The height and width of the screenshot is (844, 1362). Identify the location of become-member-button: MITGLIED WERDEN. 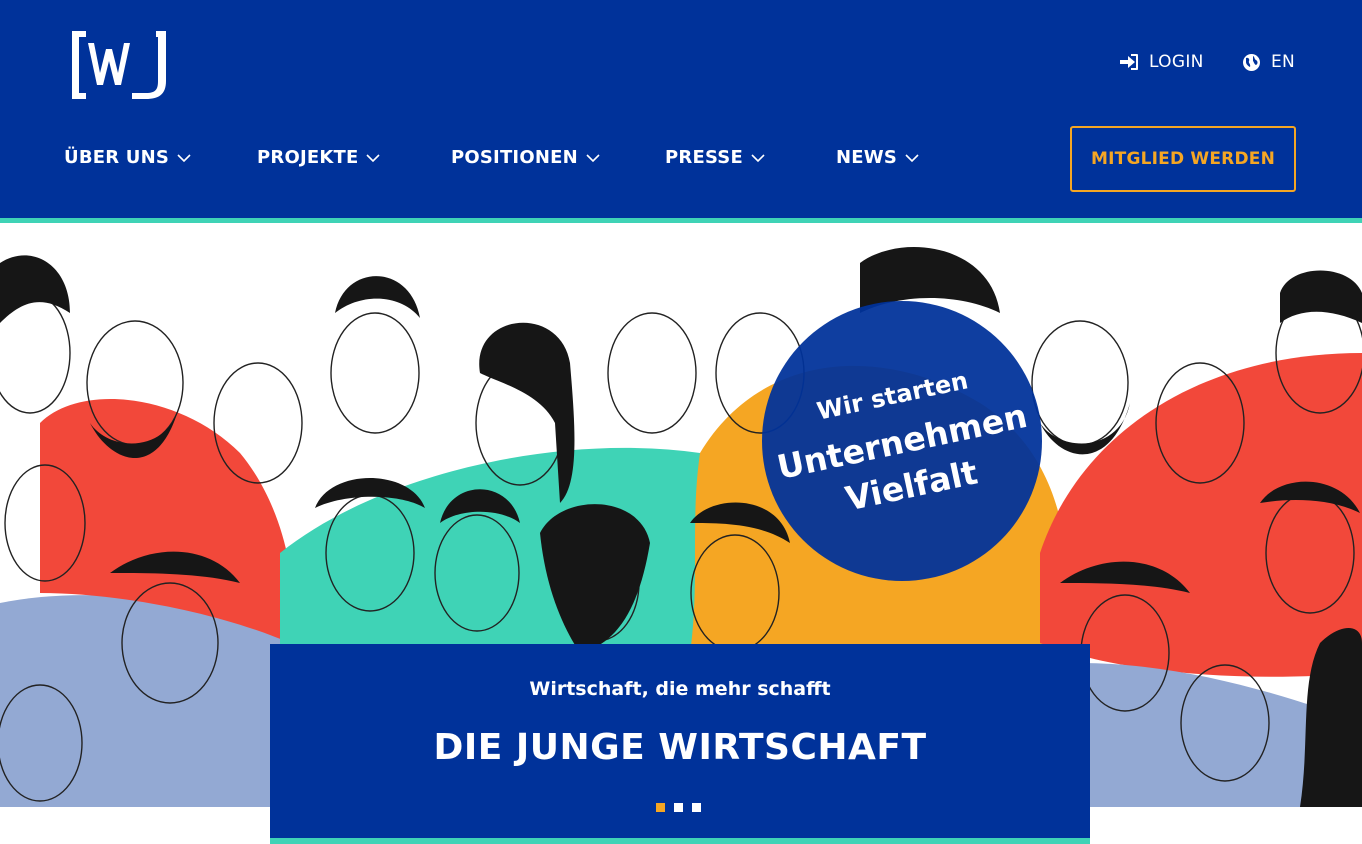
(1183, 159).